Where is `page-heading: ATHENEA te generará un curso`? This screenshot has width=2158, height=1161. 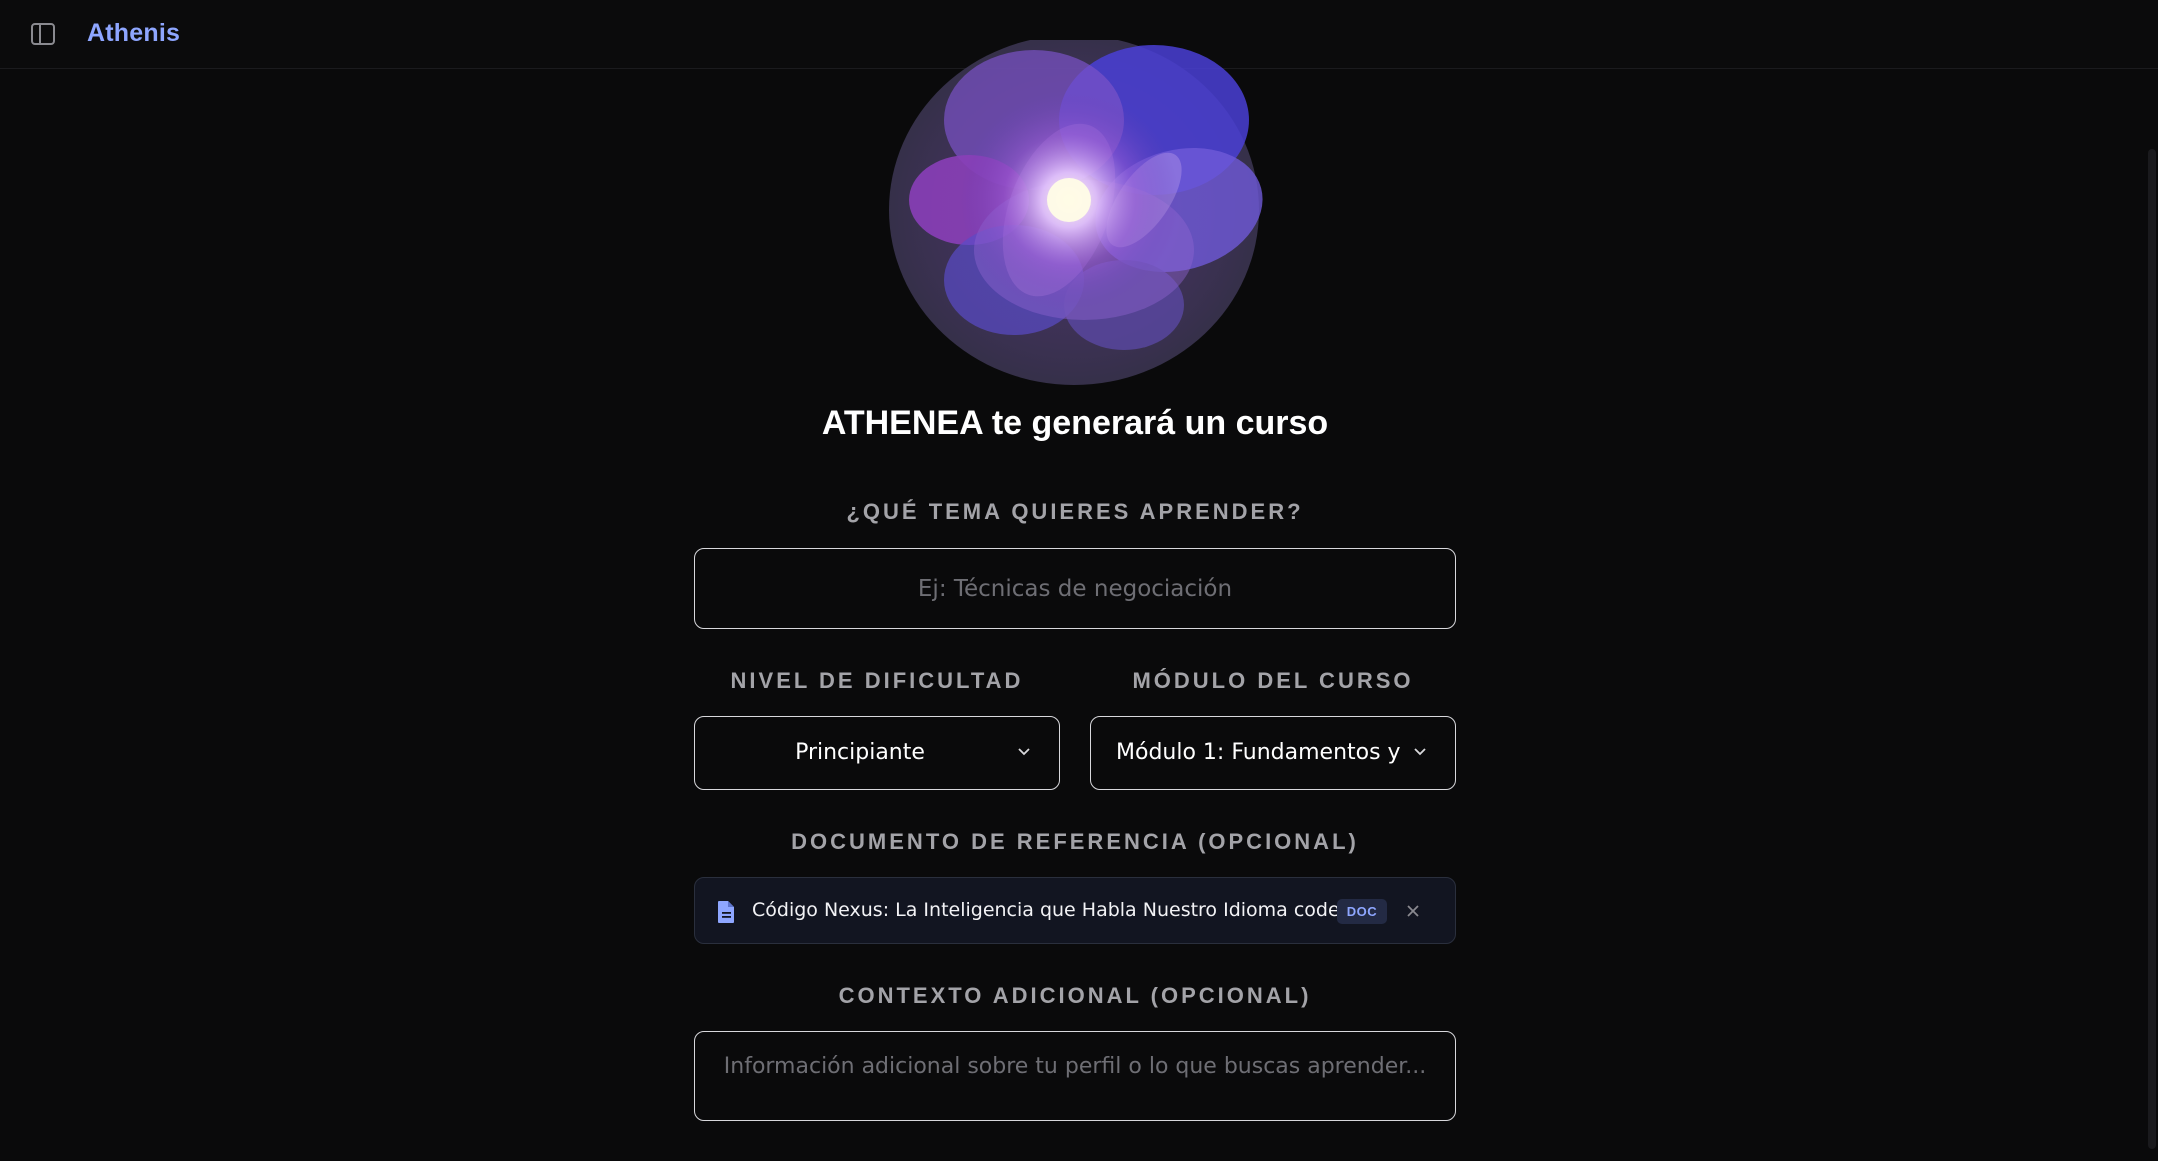 page-heading: ATHENEA te generará un curso is located at coordinates (1075, 423).